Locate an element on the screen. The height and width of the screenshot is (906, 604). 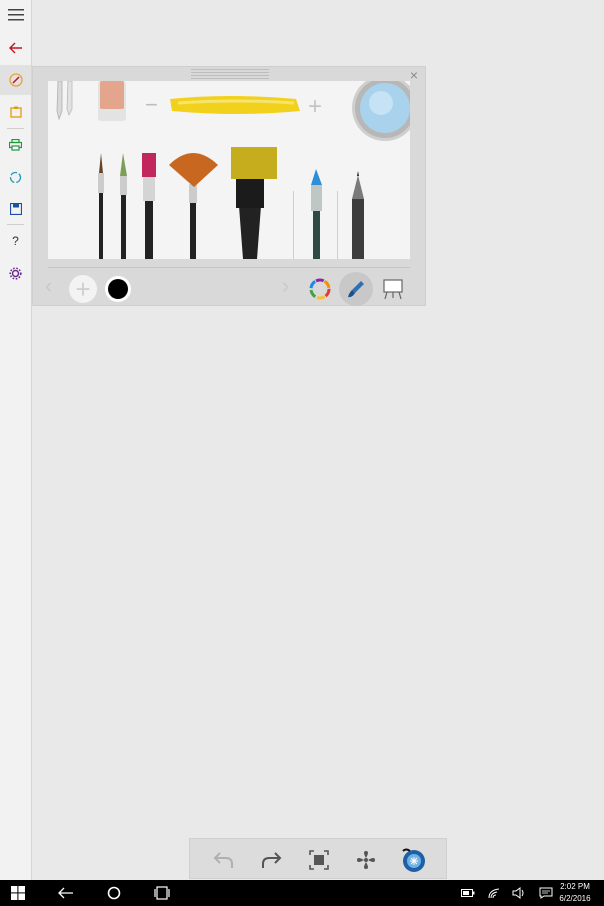
start-button is located at coordinates (18, 893).